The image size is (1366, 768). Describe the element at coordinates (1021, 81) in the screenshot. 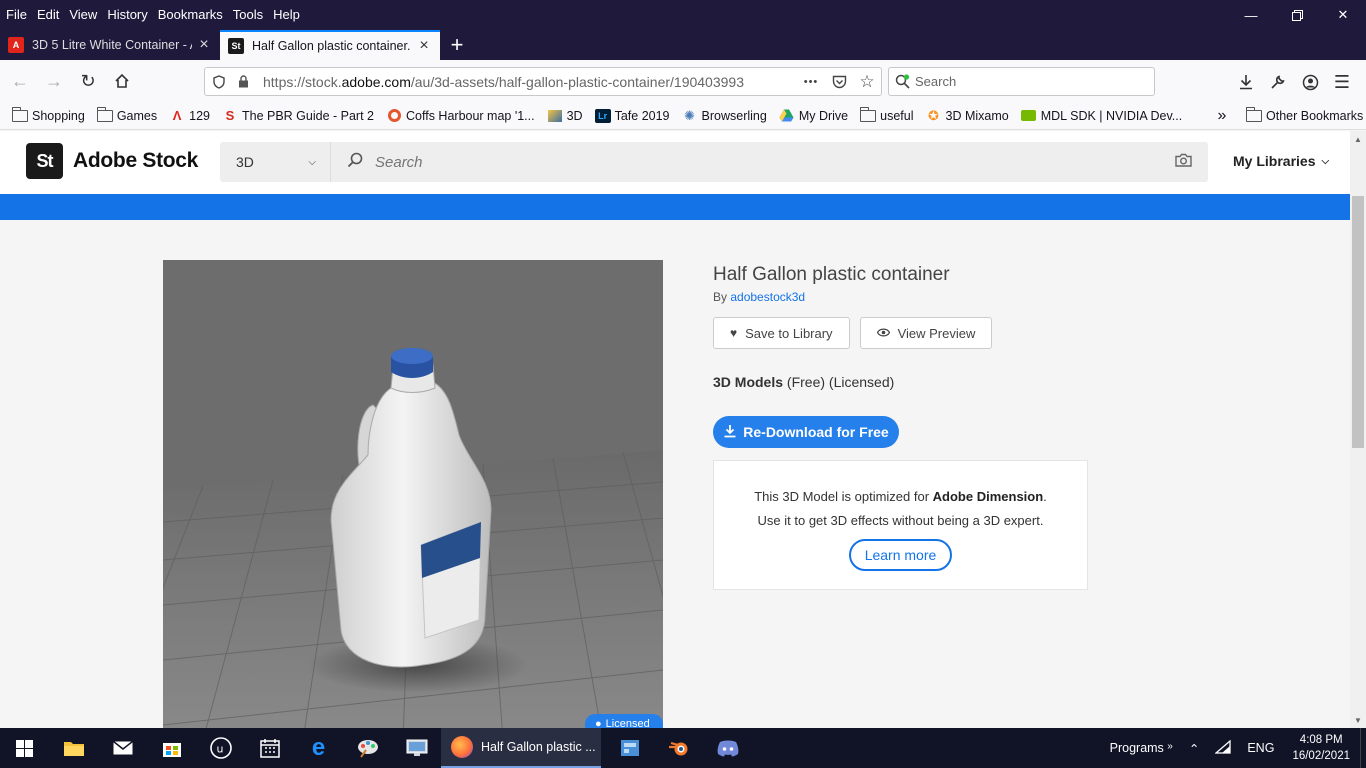

I see `browser-search-bar: Search` at that location.